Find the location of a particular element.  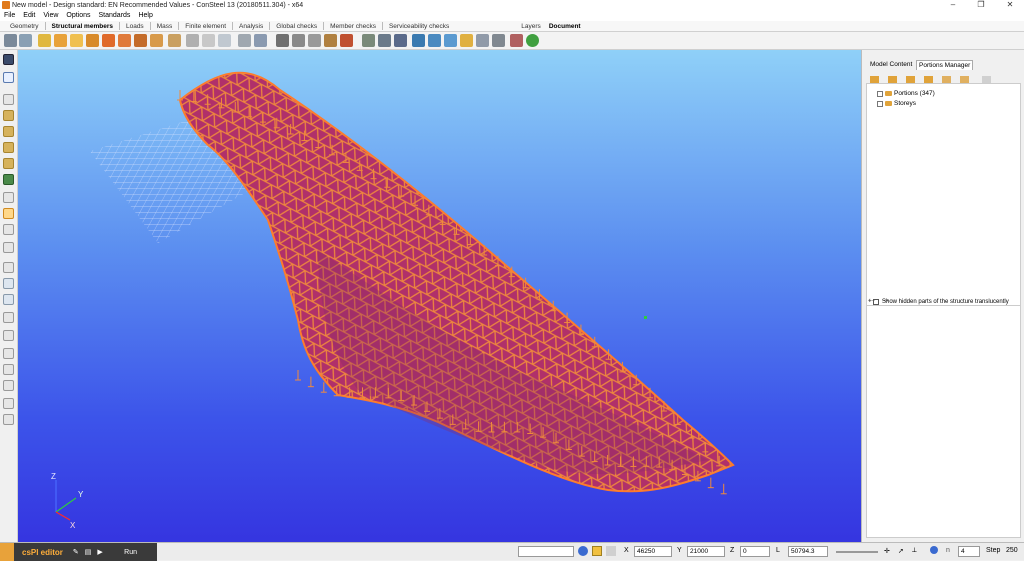

plate-icon is located at coordinates (60, 40).